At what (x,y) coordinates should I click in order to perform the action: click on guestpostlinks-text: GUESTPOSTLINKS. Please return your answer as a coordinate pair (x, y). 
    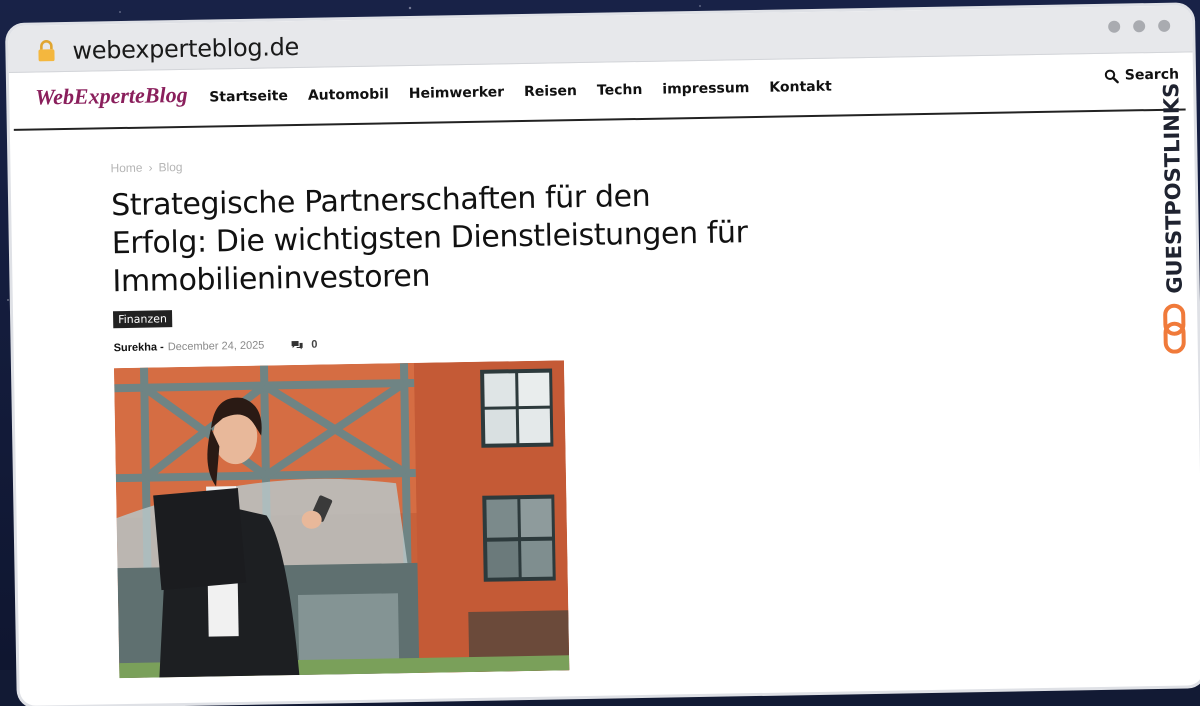
    Looking at the image, I should click on (1173, 188).